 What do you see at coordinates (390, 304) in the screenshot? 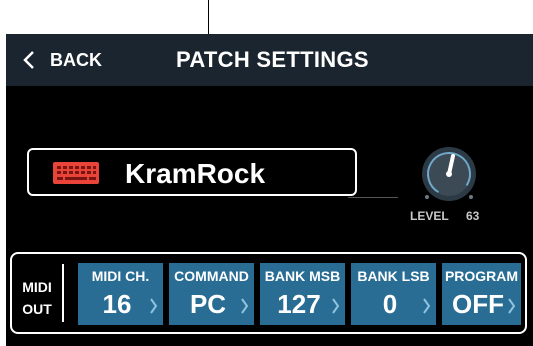
I see `param-value: 0` at bounding box center [390, 304].